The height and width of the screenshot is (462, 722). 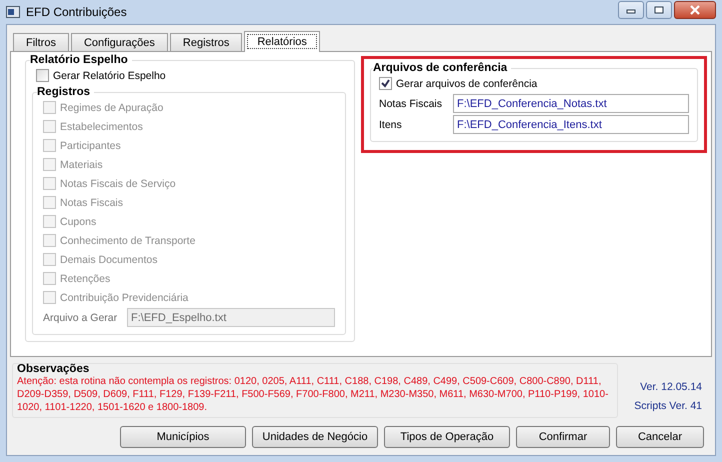 What do you see at coordinates (109, 260) in the screenshot?
I see `checkbox-label: Demais Documentos` at bounding box center [109, 260].